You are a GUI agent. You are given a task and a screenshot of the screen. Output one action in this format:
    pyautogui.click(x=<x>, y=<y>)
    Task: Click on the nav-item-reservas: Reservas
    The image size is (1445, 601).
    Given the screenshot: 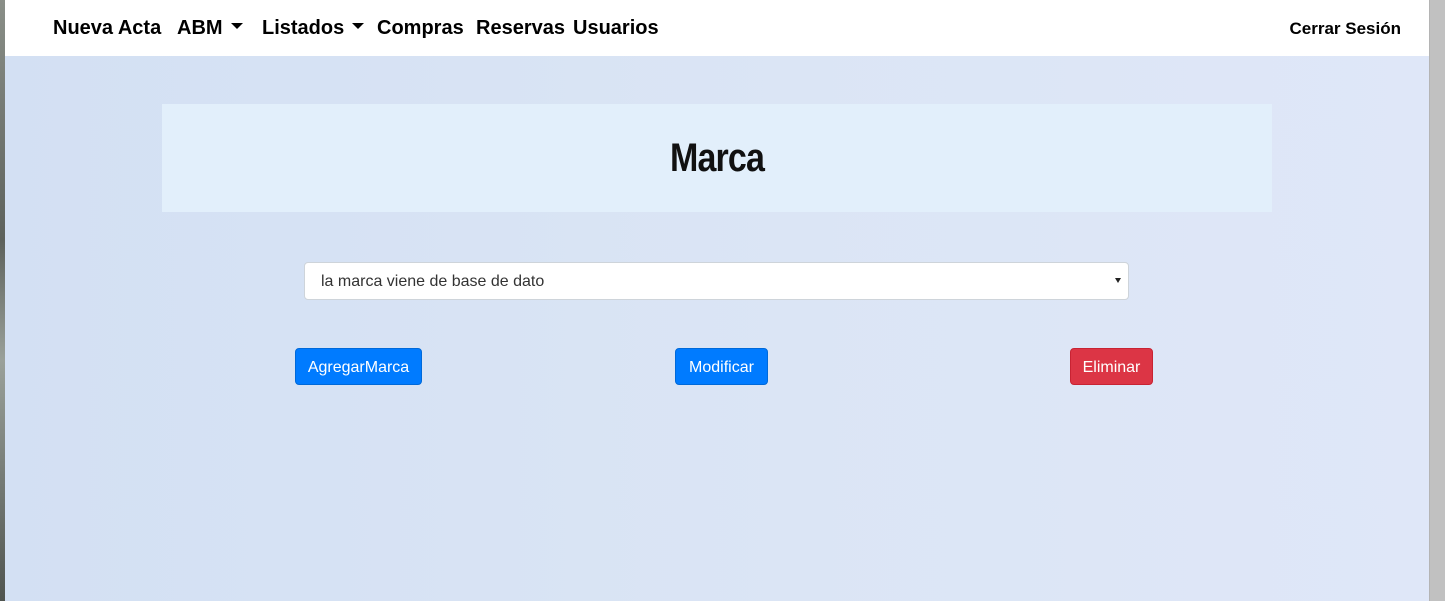 What is the action you would take?
    pyautogui.click(x=520, y=28)
    